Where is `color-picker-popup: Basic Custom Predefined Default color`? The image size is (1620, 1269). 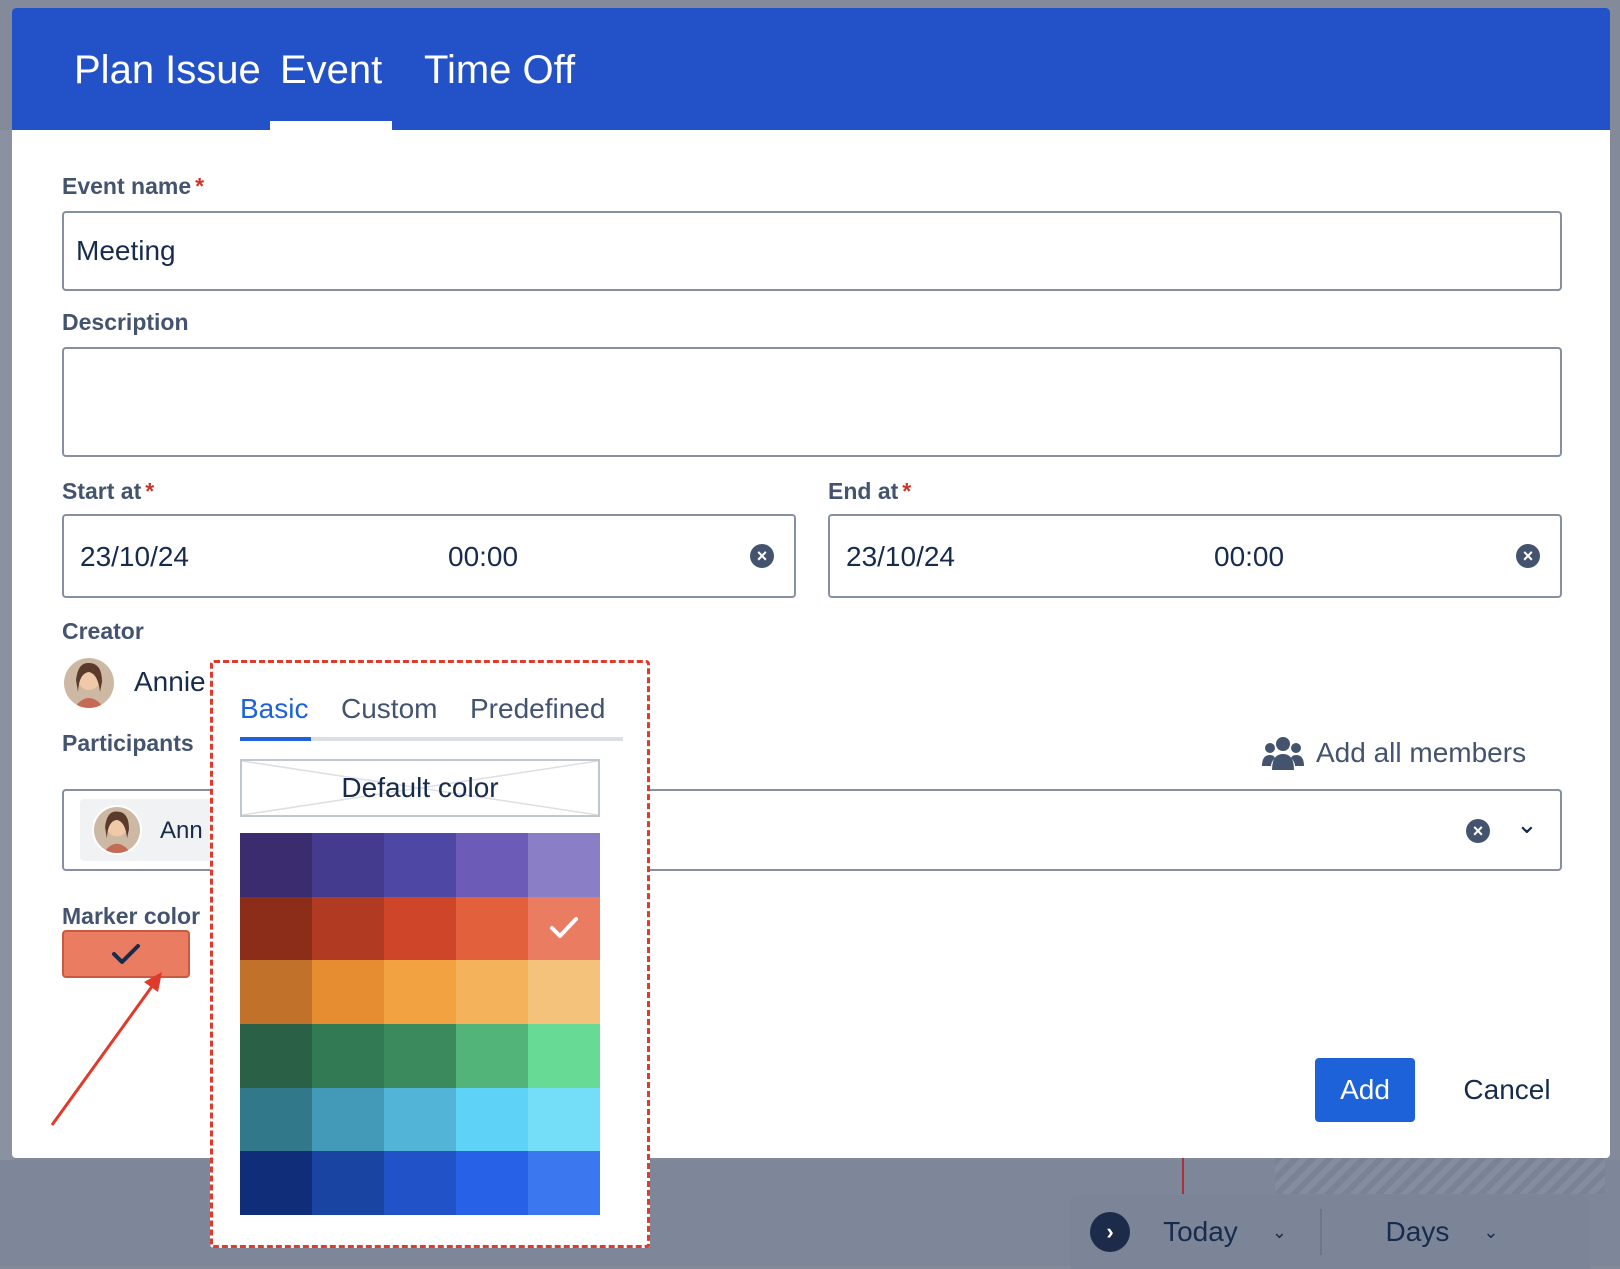
color-picker-popup: Basic Custom Predefined Default color is located at coordinates (430, 954).